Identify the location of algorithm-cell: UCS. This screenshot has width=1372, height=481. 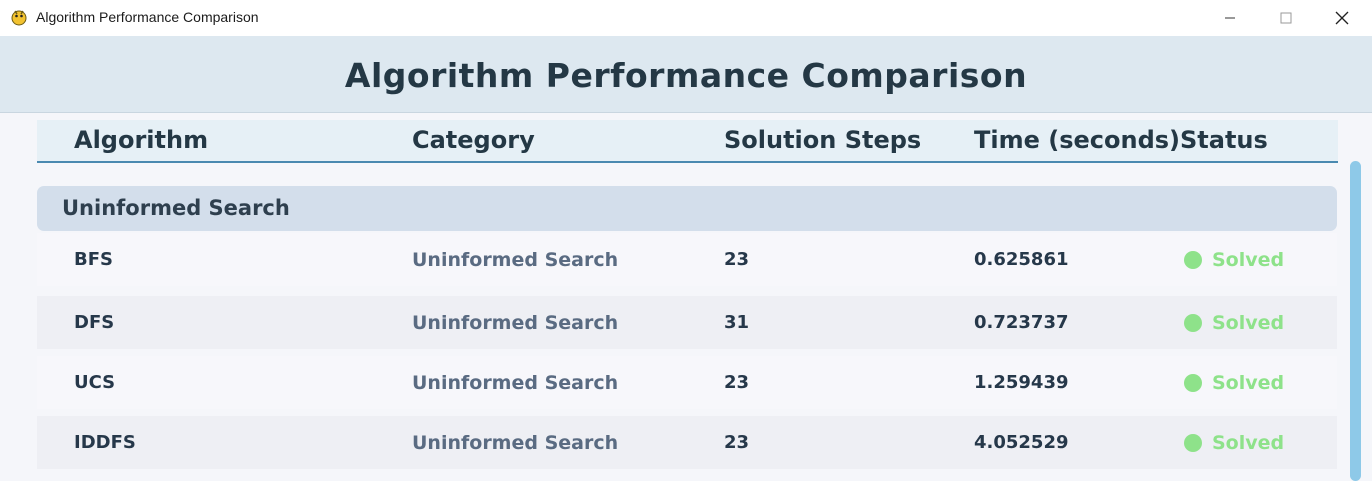
(95, 382).